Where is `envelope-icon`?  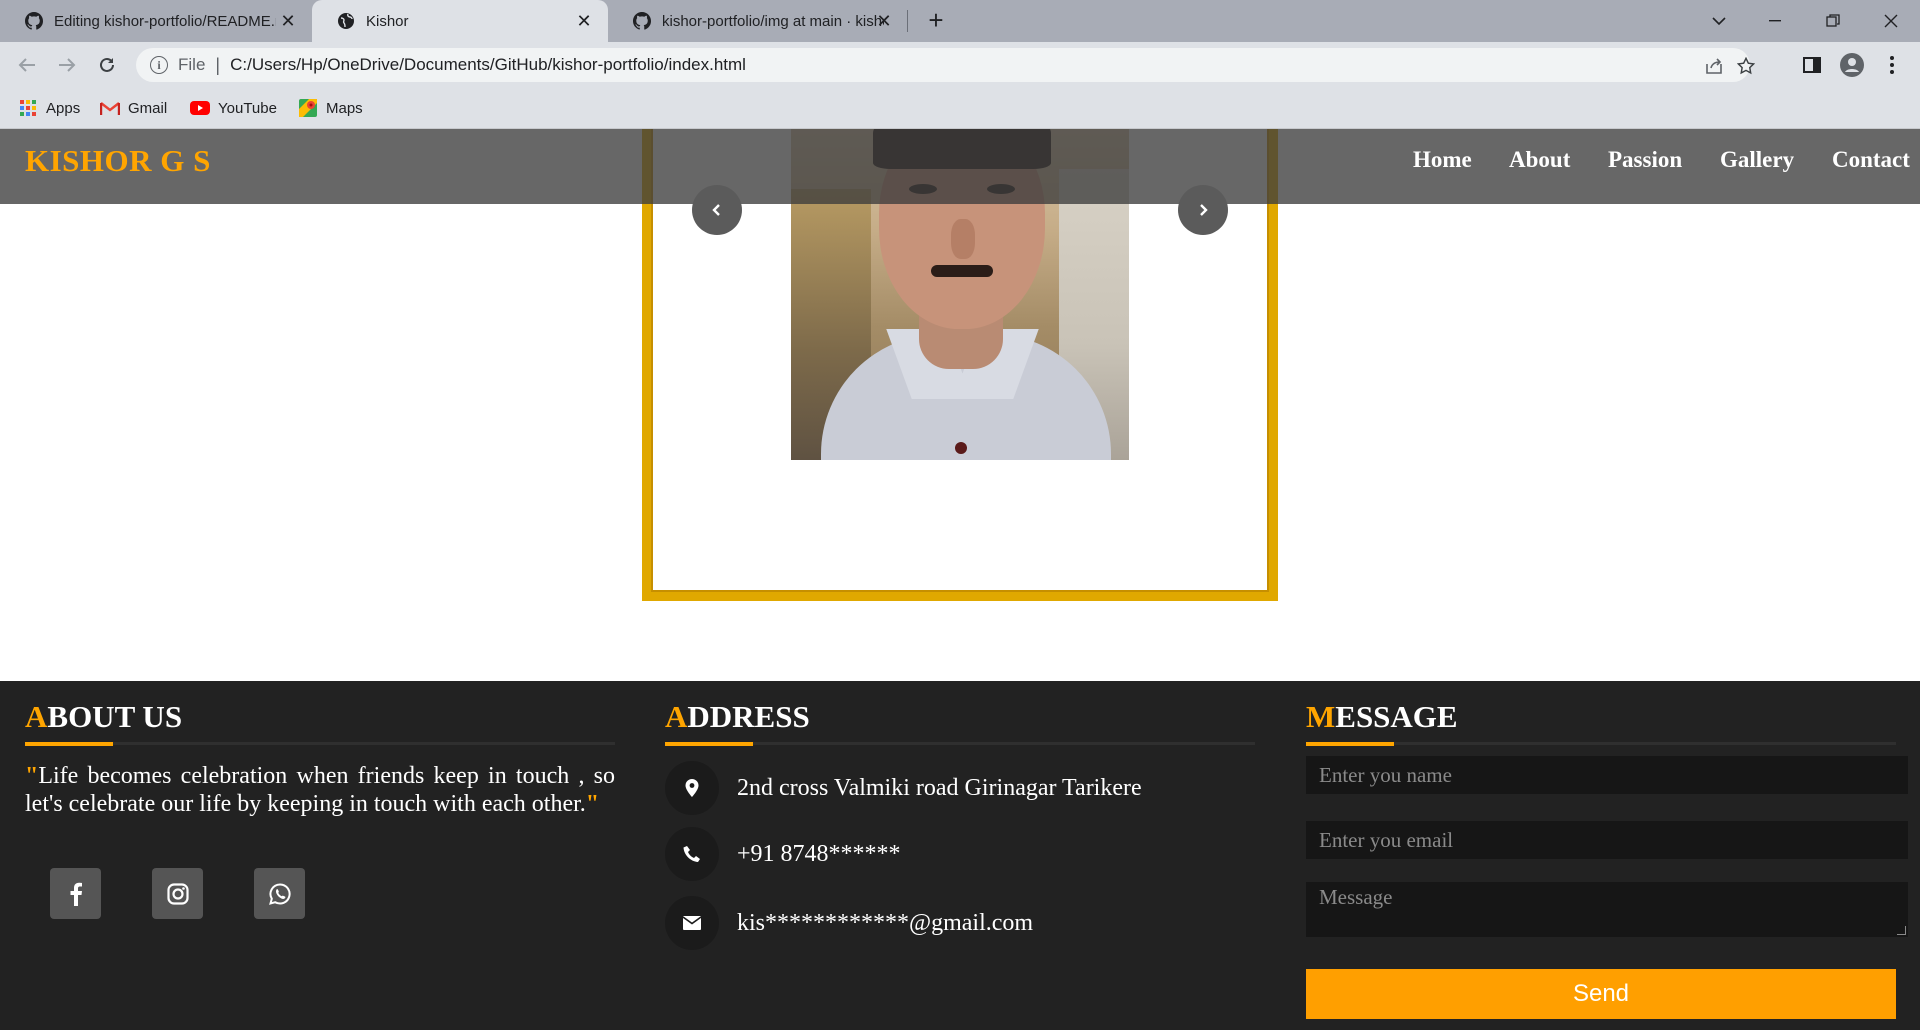 envelope-icon is located at coordinates (692, 923).